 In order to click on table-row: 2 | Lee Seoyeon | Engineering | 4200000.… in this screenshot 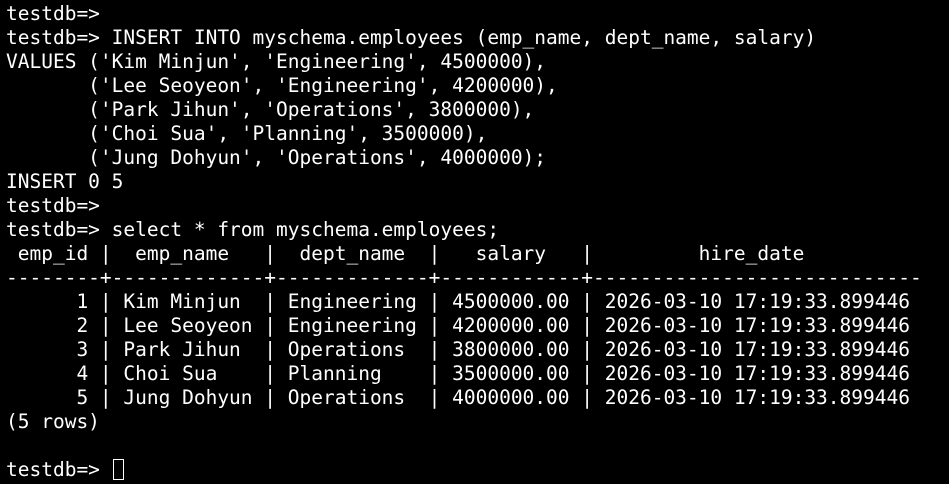, I will do `click(458, 325)`.